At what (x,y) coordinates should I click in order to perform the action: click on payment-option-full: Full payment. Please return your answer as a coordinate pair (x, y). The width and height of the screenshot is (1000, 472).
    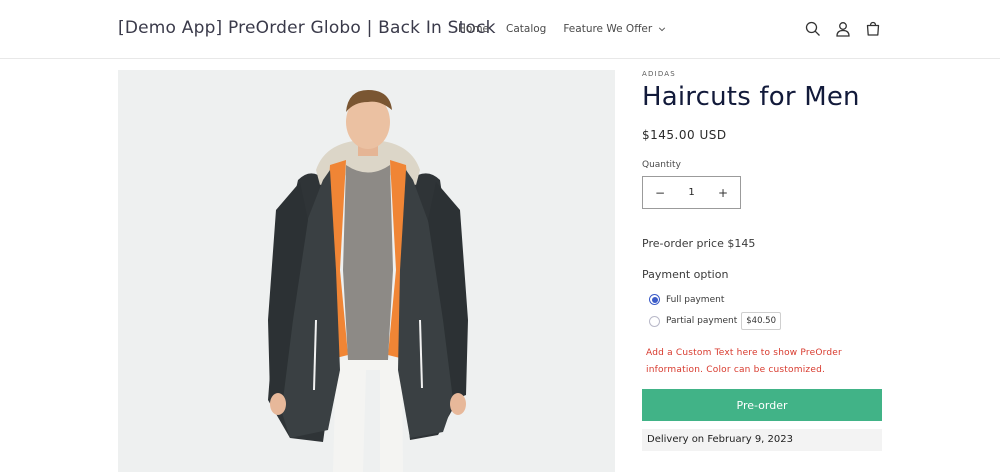
    Looking at the image, I should click on (686, 299).